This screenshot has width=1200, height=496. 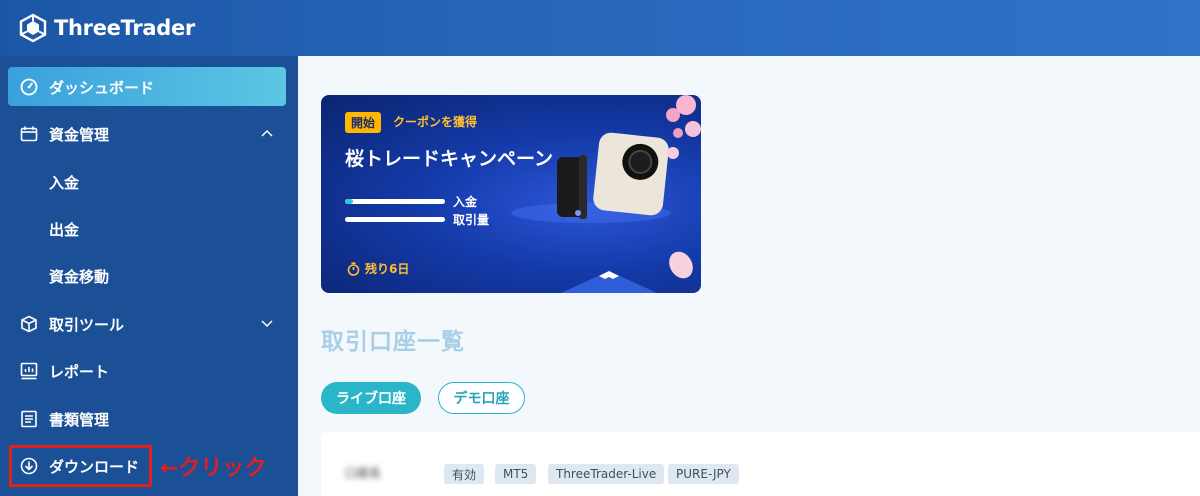 I want to click on sidebar-item-dashboard: ダッシュボード, so click(x=149, y=87).